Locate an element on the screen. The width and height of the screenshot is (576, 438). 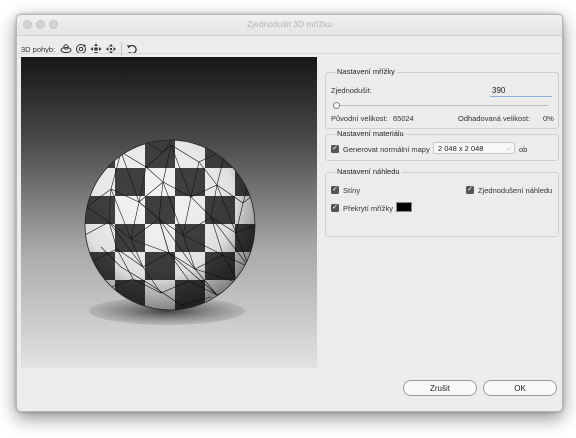
preview-settings-title: Nastavení náhledu is located at coordinates (368, 171).